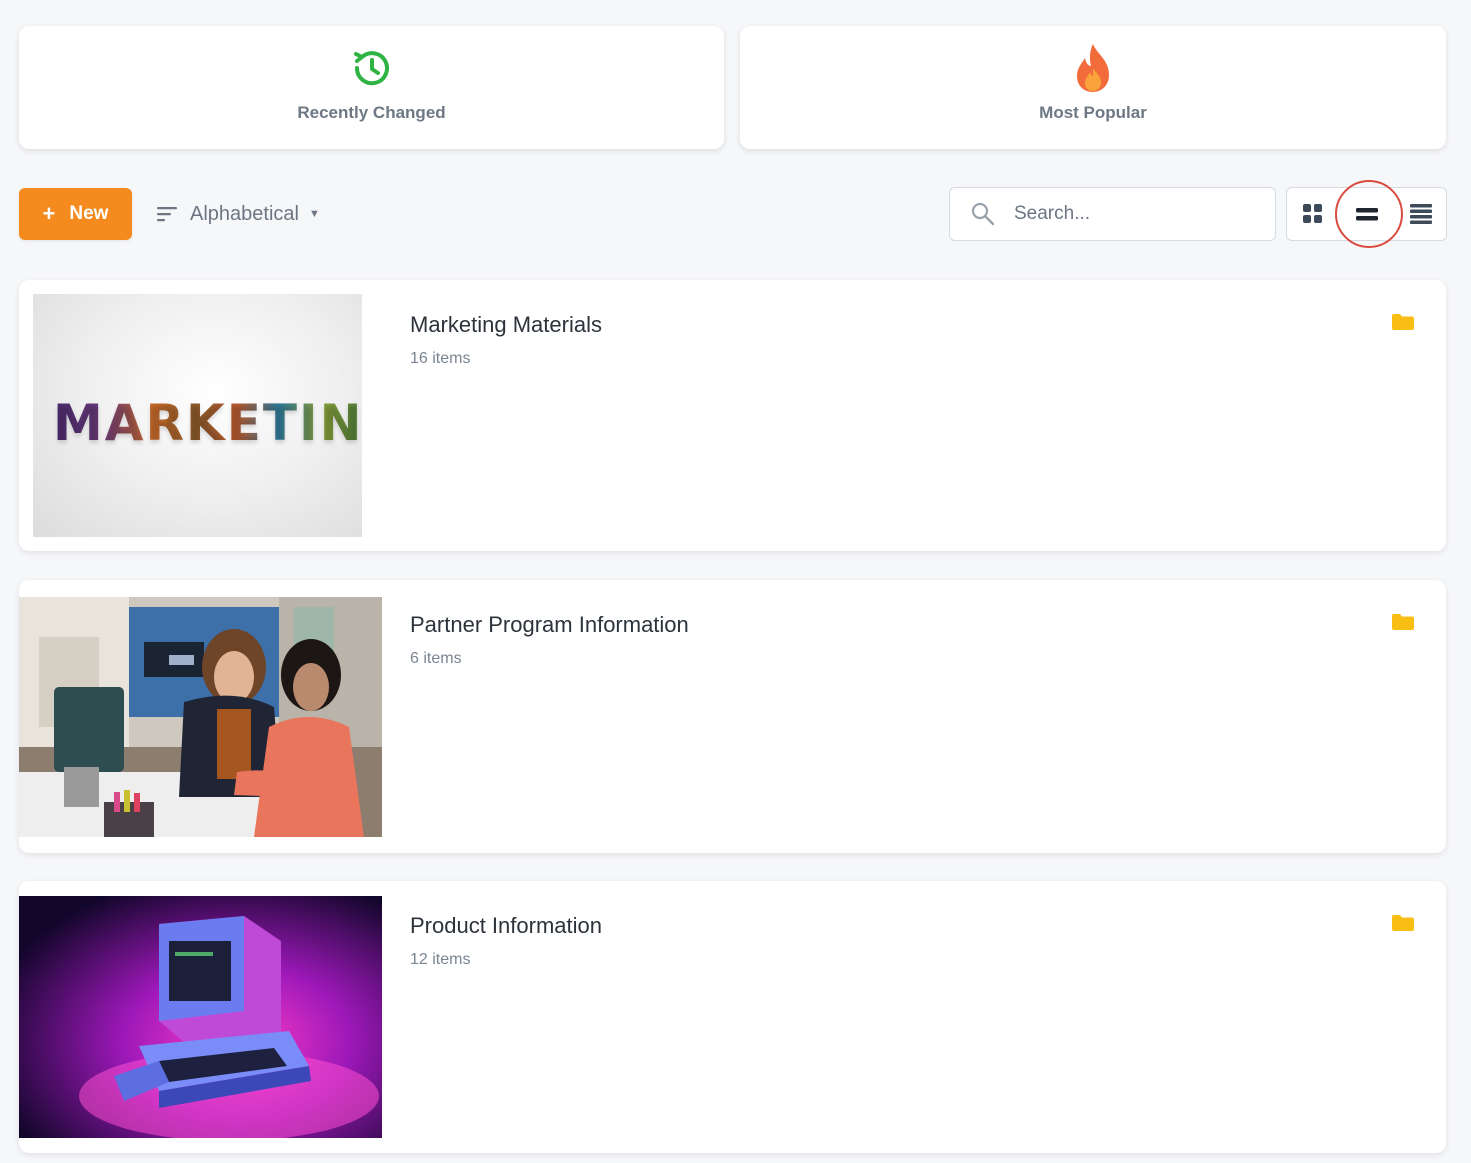  Describe the element at coordinates (89, 213) in the screenshot. I see `new-button-label: New` at that location.